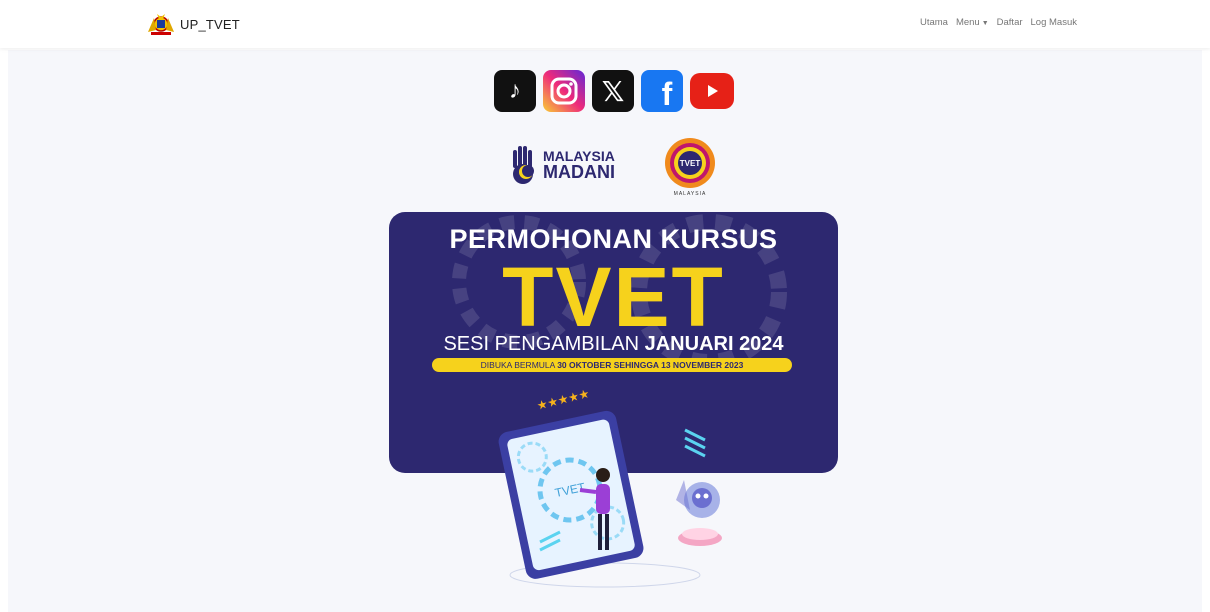  Describe the element at coordinates (519, 365) in the screenshot. I see `period-prefix: DIBUKA BERMULA` at that location.